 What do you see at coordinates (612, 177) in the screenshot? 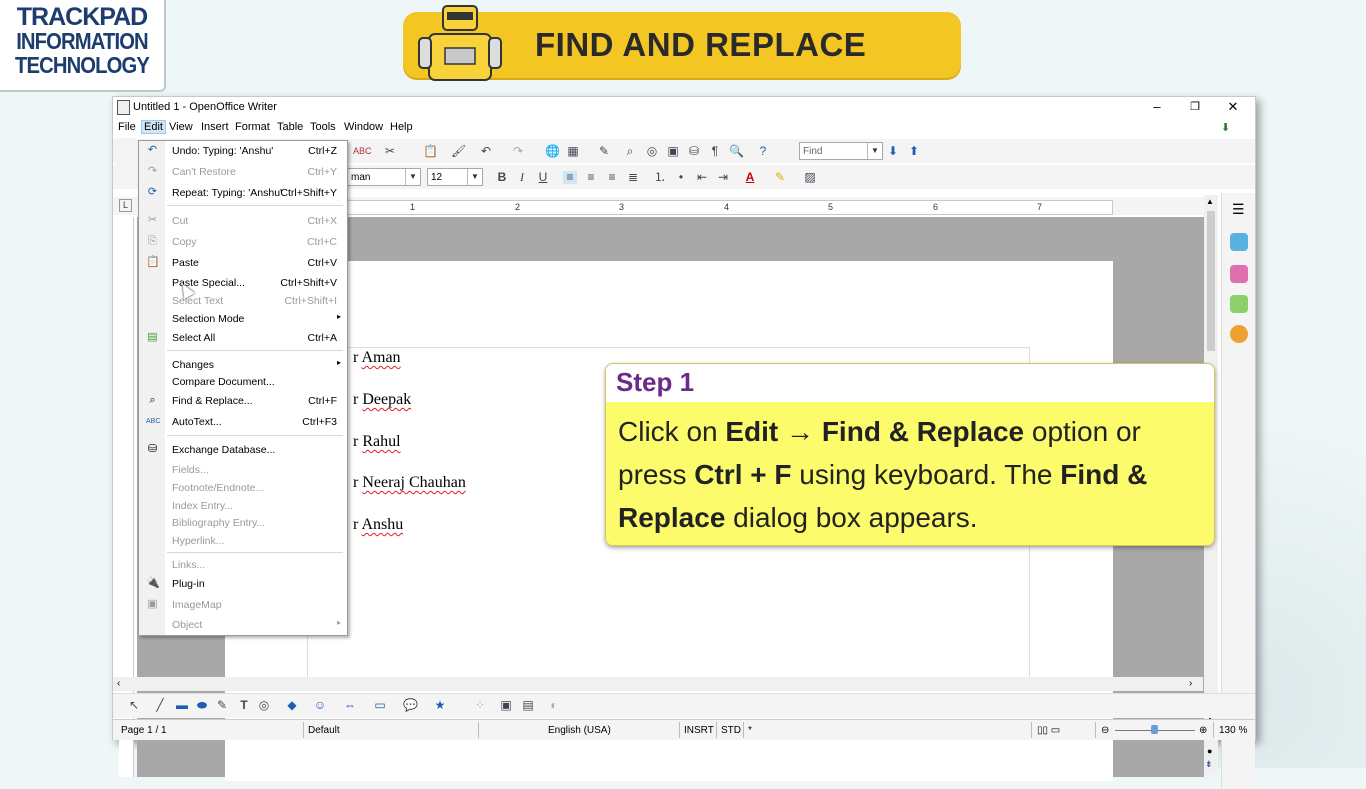
I see `align-right-icon: ≡` at bounding box center [612, 177].